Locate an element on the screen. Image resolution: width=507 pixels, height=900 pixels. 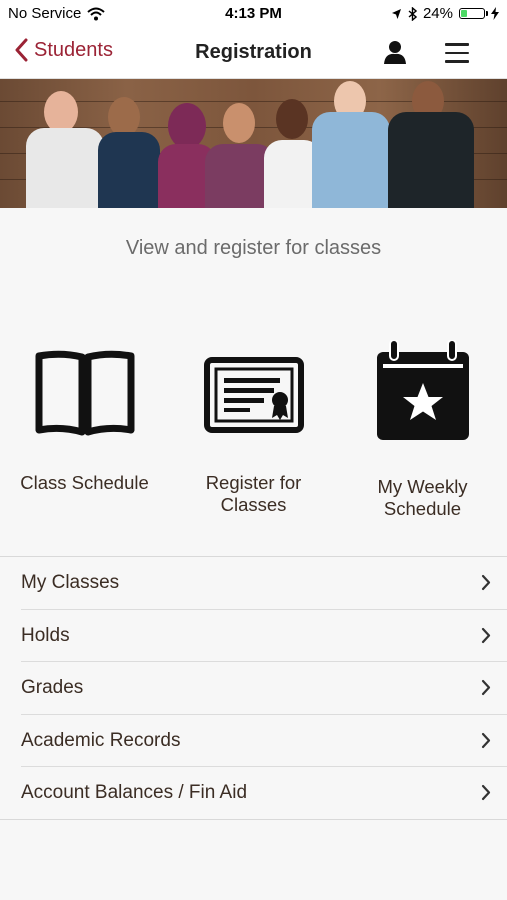
class-schedule-tile: Class Schedule is located at coordinates (84, 417).